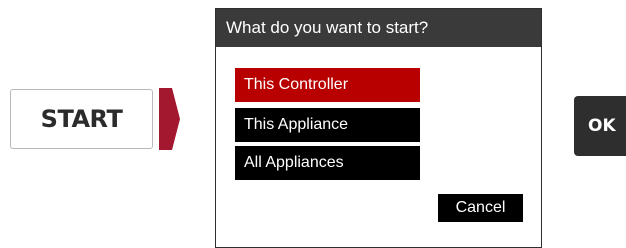 The image size is (626, 248). Describe the element at coordinates (600, 126) in the screenshot. I see `ok-button: OK` at that location.